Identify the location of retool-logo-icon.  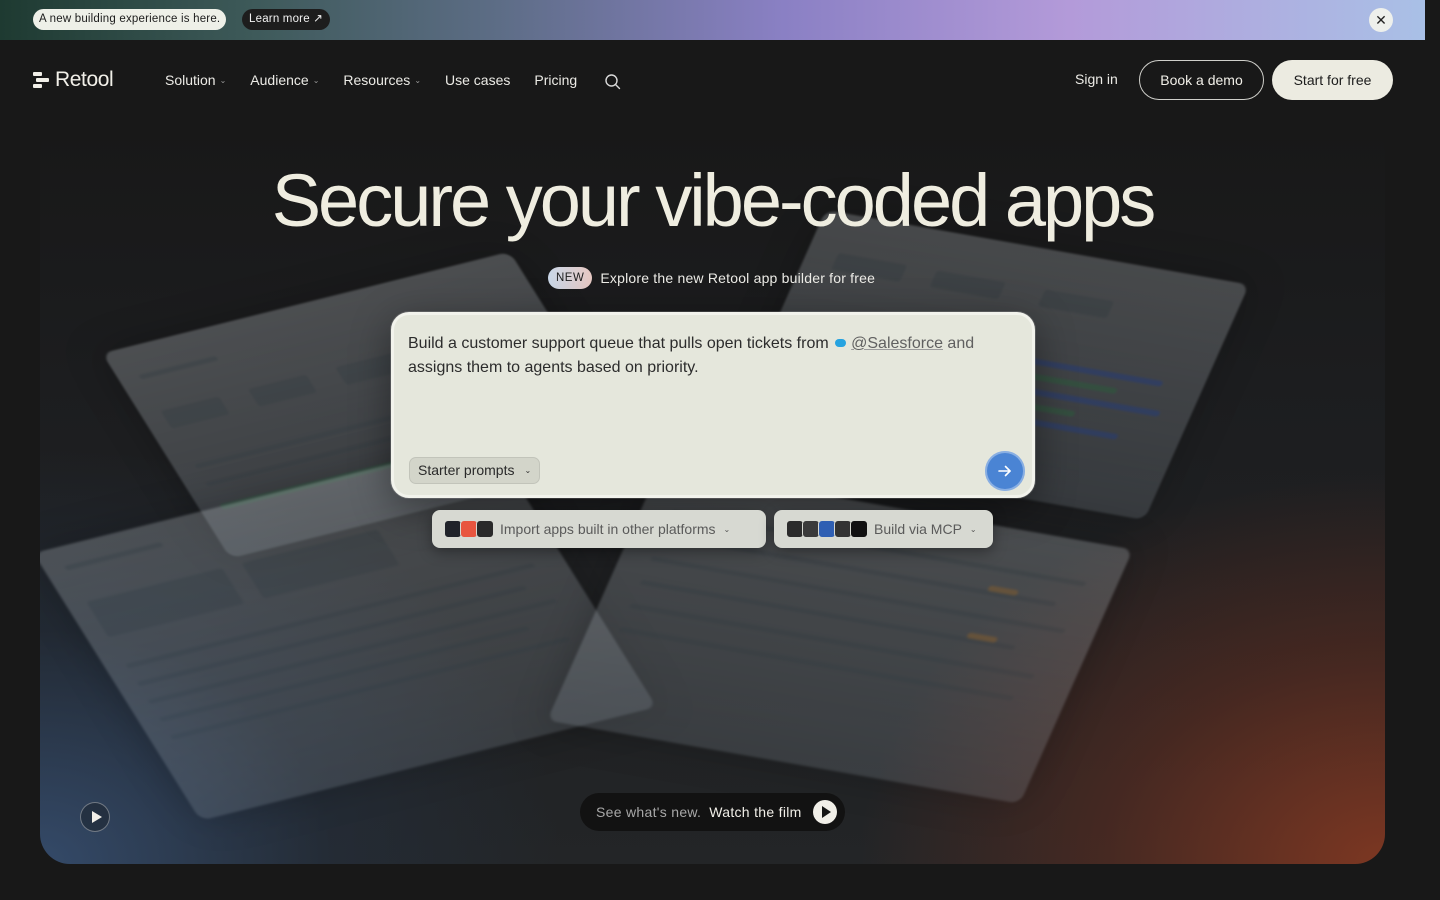
(41, 80).